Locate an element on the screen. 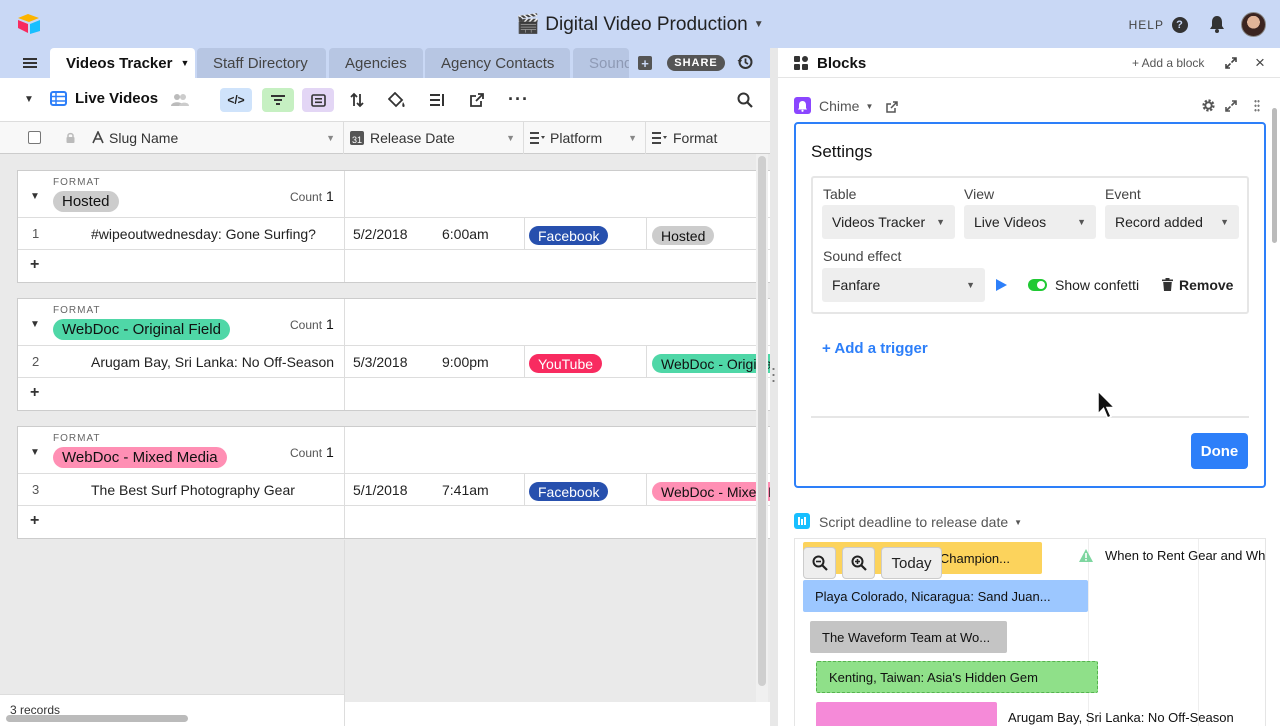 The height and width of the screenshot is (726, 1280). column-header-slug-name: Slug Name ▼ is located at coordinates (172, 138).